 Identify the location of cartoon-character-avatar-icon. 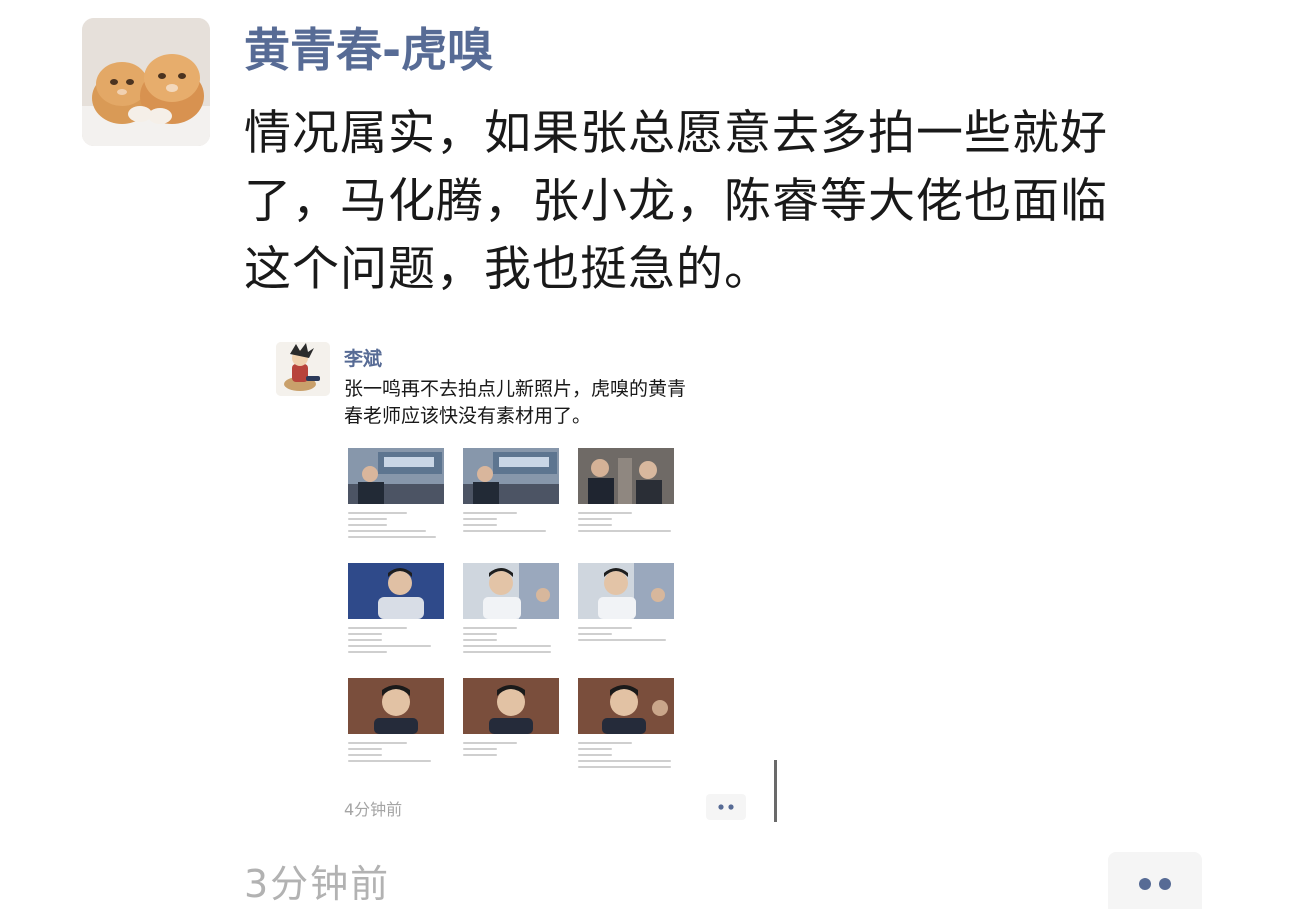
(303, 369).